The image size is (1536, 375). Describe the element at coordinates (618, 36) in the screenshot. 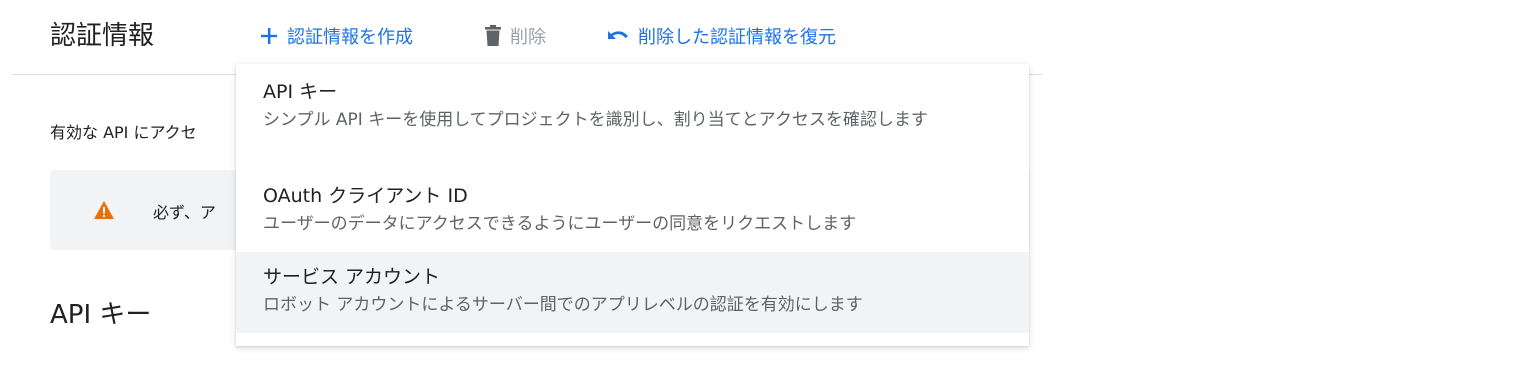

I see `undo-icon` at that location.